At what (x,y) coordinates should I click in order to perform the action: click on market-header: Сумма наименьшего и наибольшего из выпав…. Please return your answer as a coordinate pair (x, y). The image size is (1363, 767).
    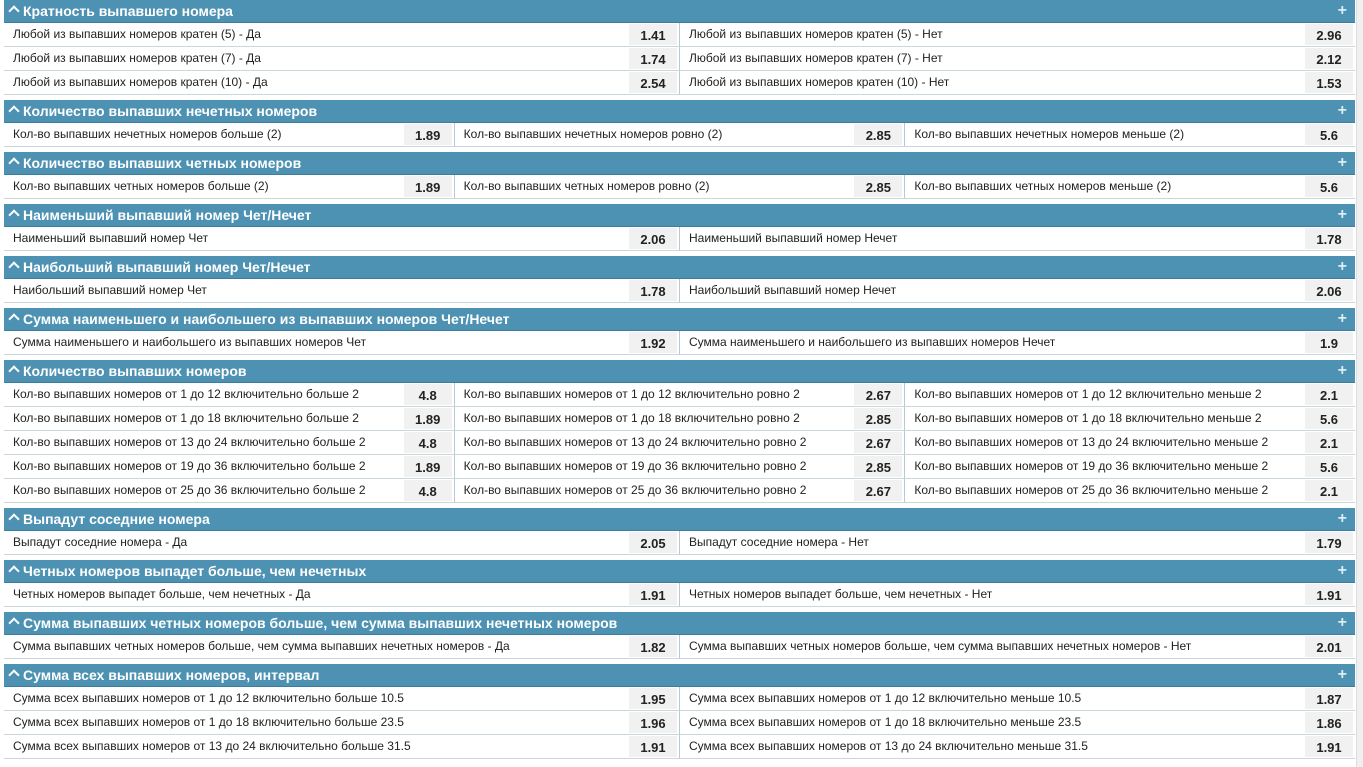
    Looking at the image, I should click on (679, 319).